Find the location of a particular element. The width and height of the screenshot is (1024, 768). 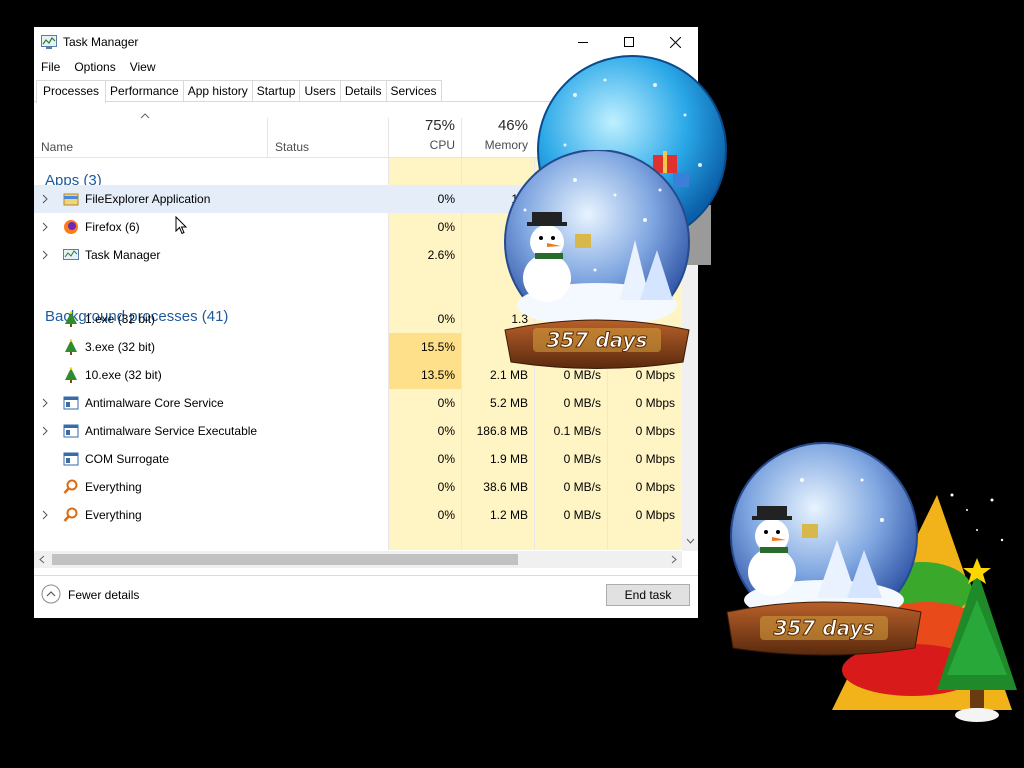

explorer-icon is located at coordinates (71, 199).